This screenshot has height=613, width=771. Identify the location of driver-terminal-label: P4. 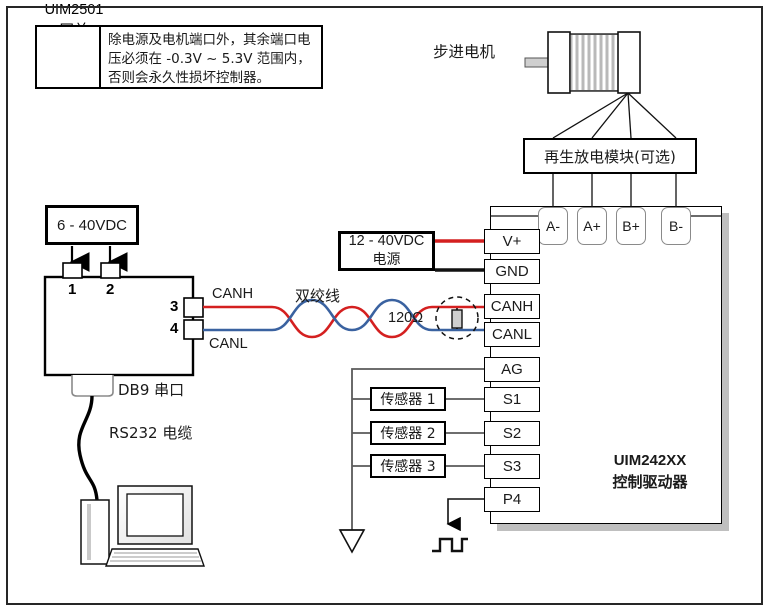
(512, 499).